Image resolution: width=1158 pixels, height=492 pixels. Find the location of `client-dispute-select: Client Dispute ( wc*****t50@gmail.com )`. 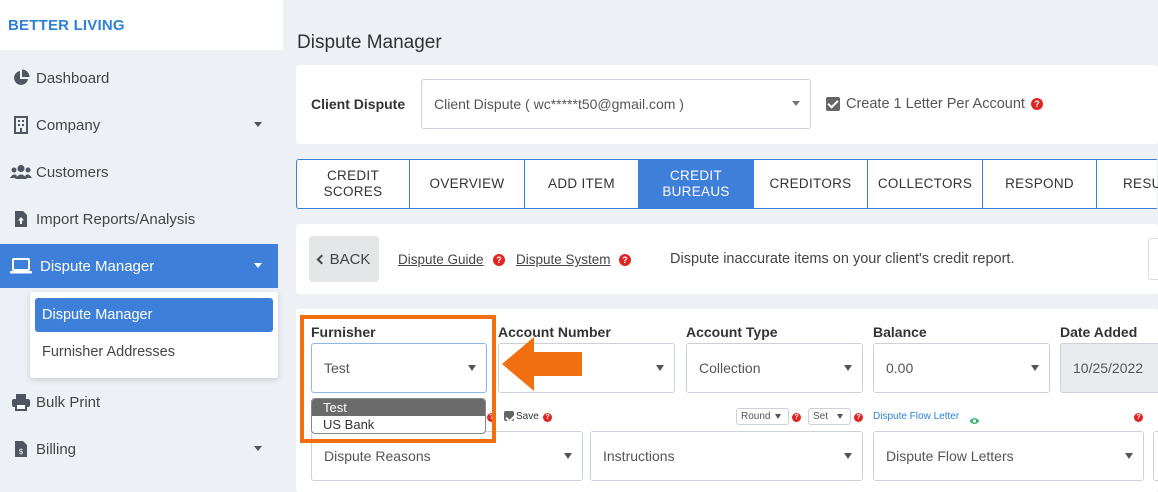

client-dispute-select: Client Dispute ( wc*****t50@gmail.com ) is located at coordinates (616, 104).